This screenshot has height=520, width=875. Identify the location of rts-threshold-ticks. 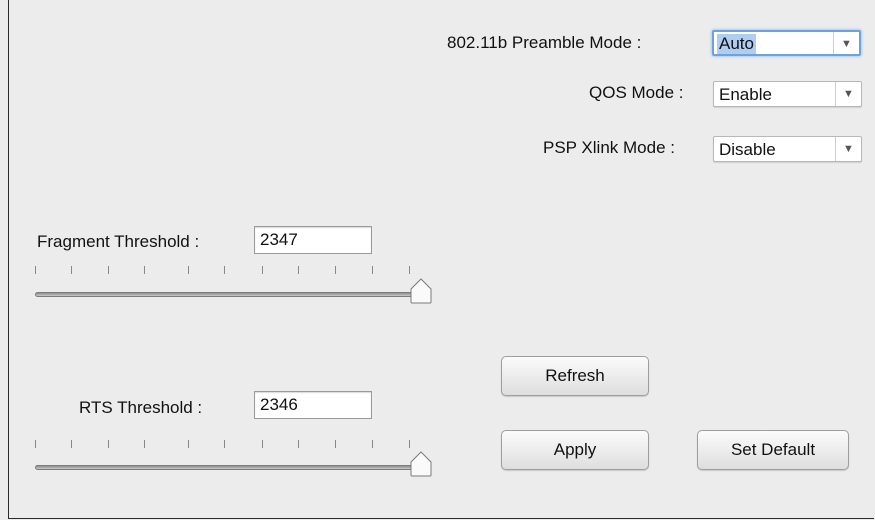
(230, 445).